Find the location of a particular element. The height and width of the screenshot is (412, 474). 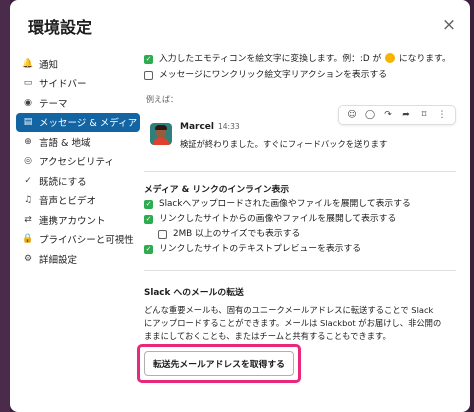

backdrop is located at coordinates (5, 206).